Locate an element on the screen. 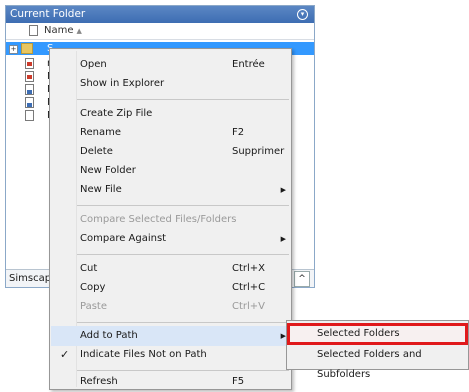  menu-item-open: Open Entrée is located at coordinates (170, 65).